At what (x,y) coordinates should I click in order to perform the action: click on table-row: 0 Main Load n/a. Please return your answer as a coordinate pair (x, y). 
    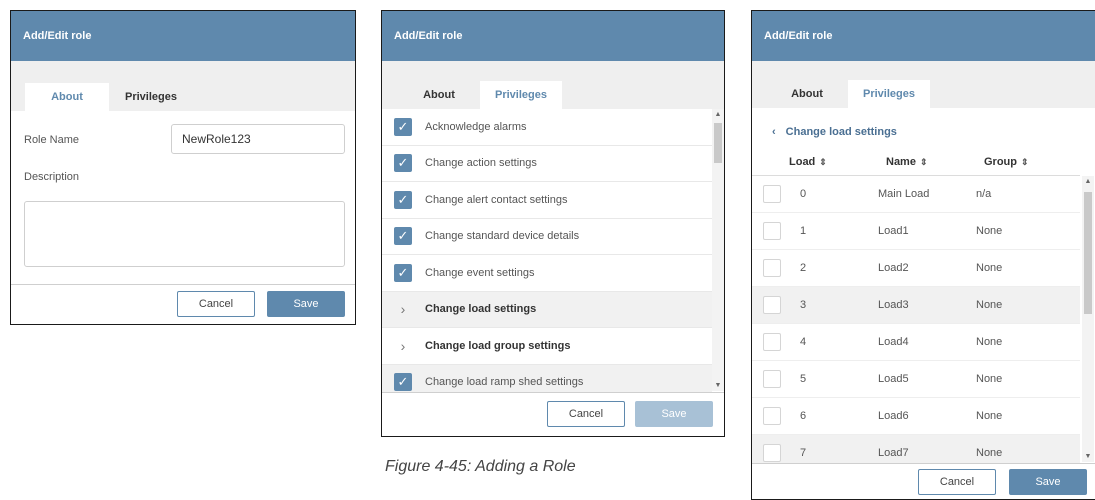
    Looking at the image, I should click on (916, 194).